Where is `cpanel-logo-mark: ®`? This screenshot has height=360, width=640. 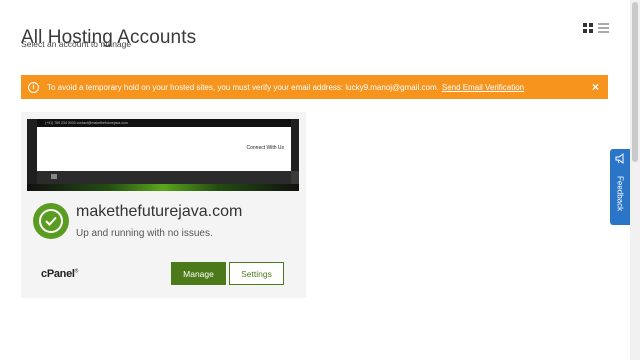
cpanel-logo-mark: ® is located at coordinates (76, 271).